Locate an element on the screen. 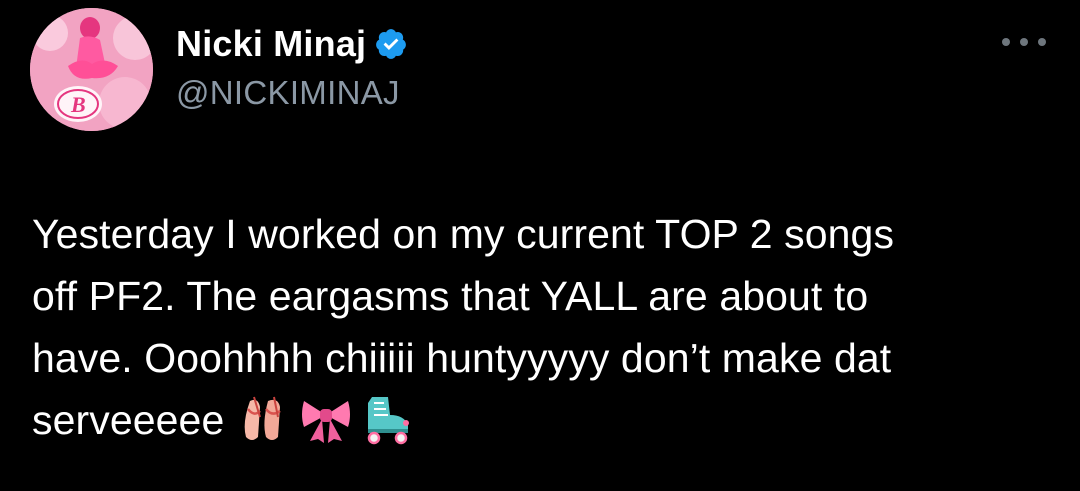 Image resolution: width=1080 pixels, height=491 pixels. emoji-group is located at coordinates (326, 419).